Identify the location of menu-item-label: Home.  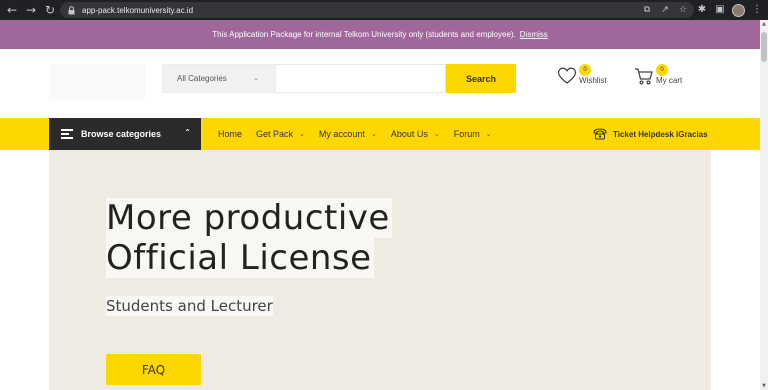
(230, 134).